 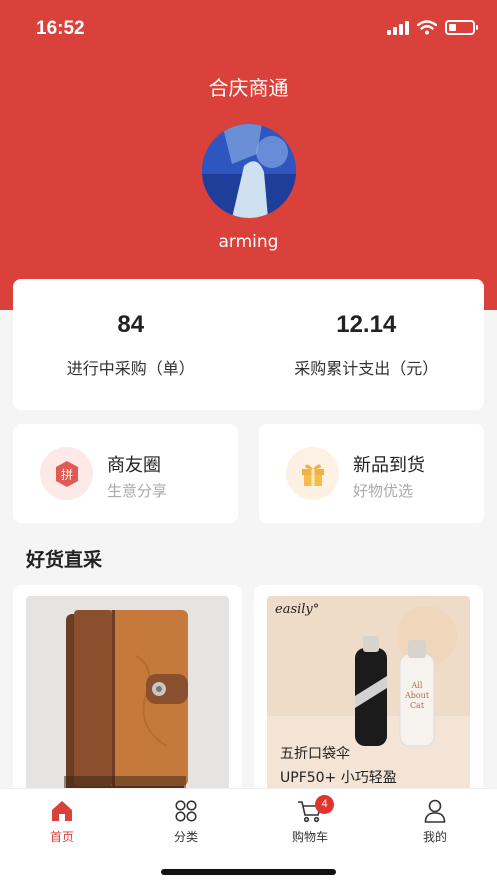 What do you see at coordinates (249, 171) in the screenshot?
I see `avatar` at bounding box center [249, 171].